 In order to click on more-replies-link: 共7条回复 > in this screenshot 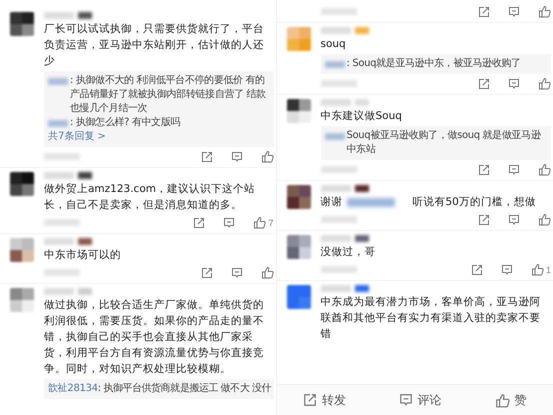, I will do `click(77, 137)`.